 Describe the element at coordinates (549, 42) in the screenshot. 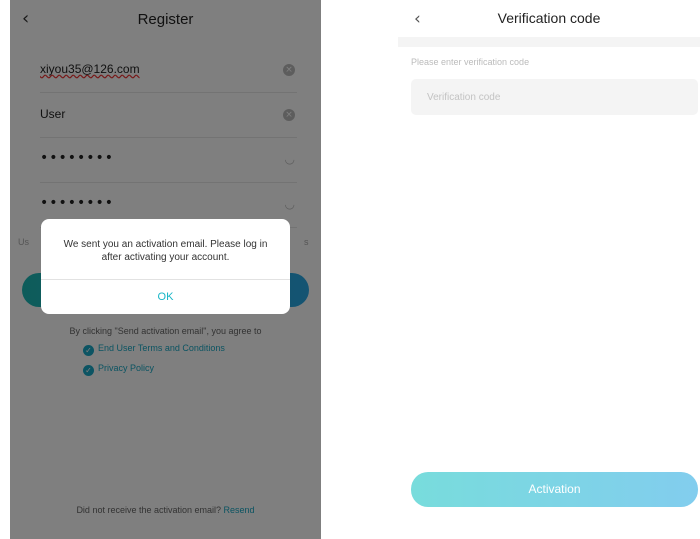

I see `section-divider` at that location.